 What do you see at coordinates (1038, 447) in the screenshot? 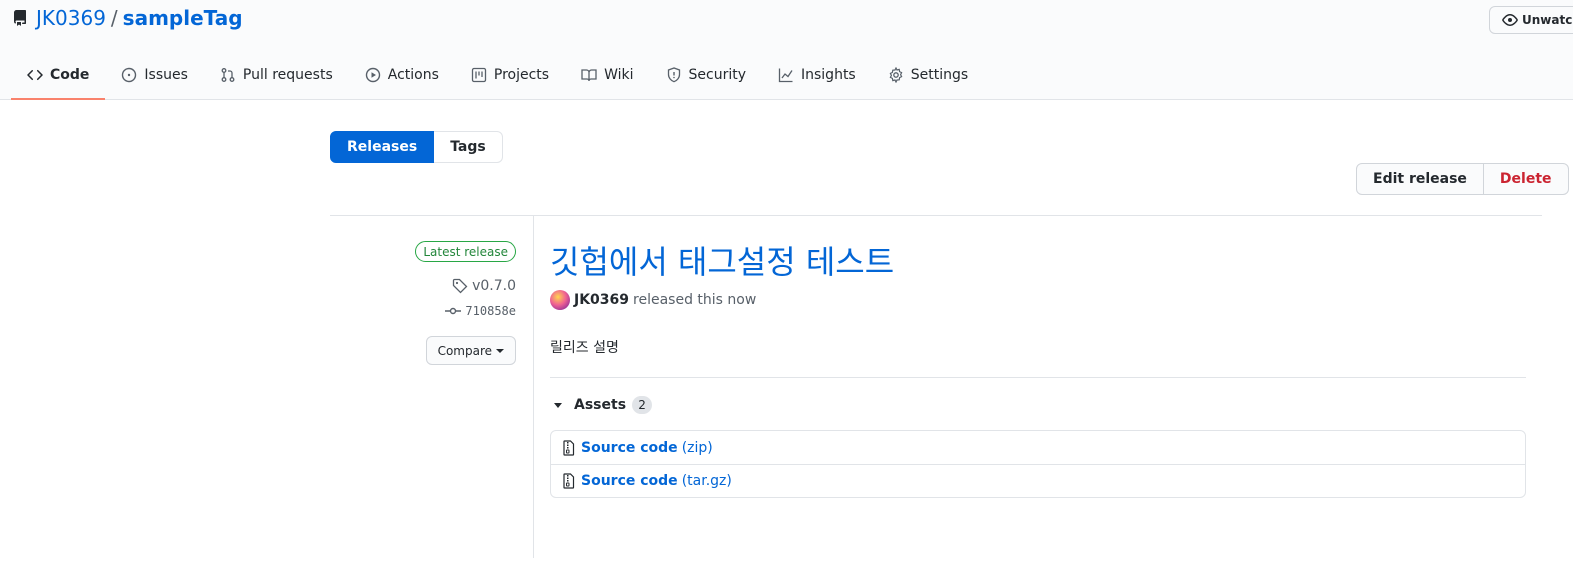
I see `asset-row: Source code (zip)` at bounding box center [1038, 447].